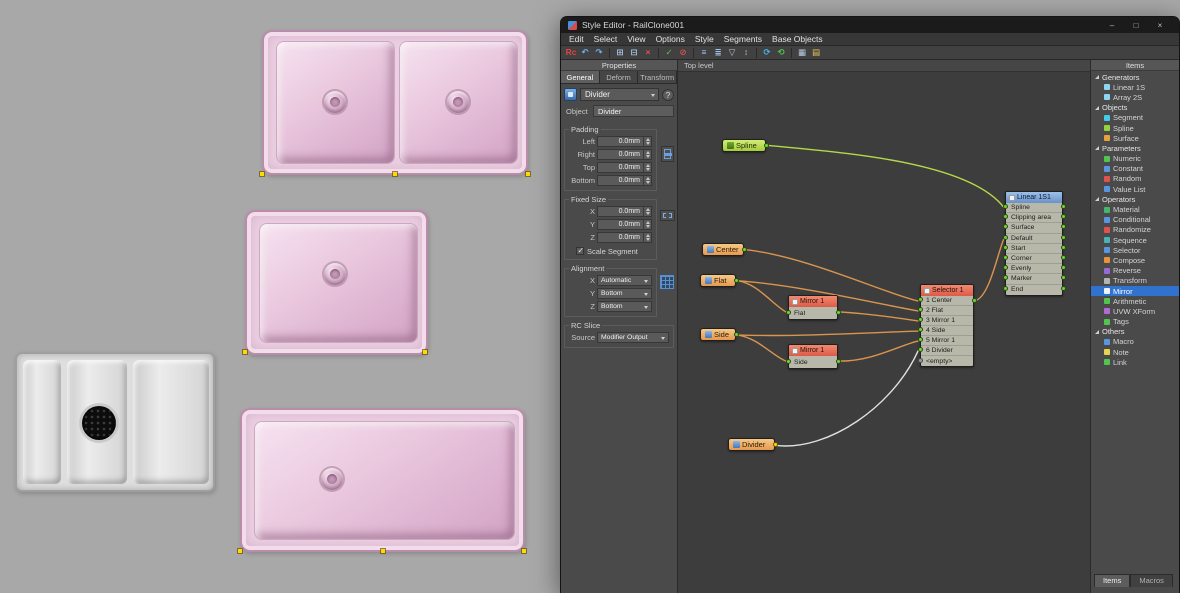 The image size is (1180, 593). I want to click on single-bowl-sink-object, so click(336, 282).